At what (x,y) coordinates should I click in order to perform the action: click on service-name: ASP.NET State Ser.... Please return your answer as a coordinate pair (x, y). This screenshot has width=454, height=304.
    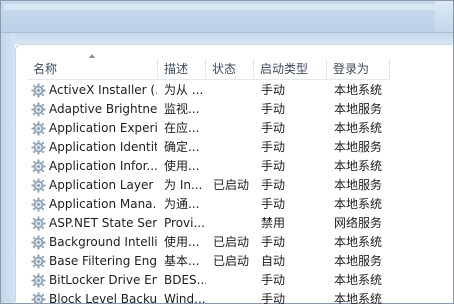
    Looking at the image, I should click on (103, 223).